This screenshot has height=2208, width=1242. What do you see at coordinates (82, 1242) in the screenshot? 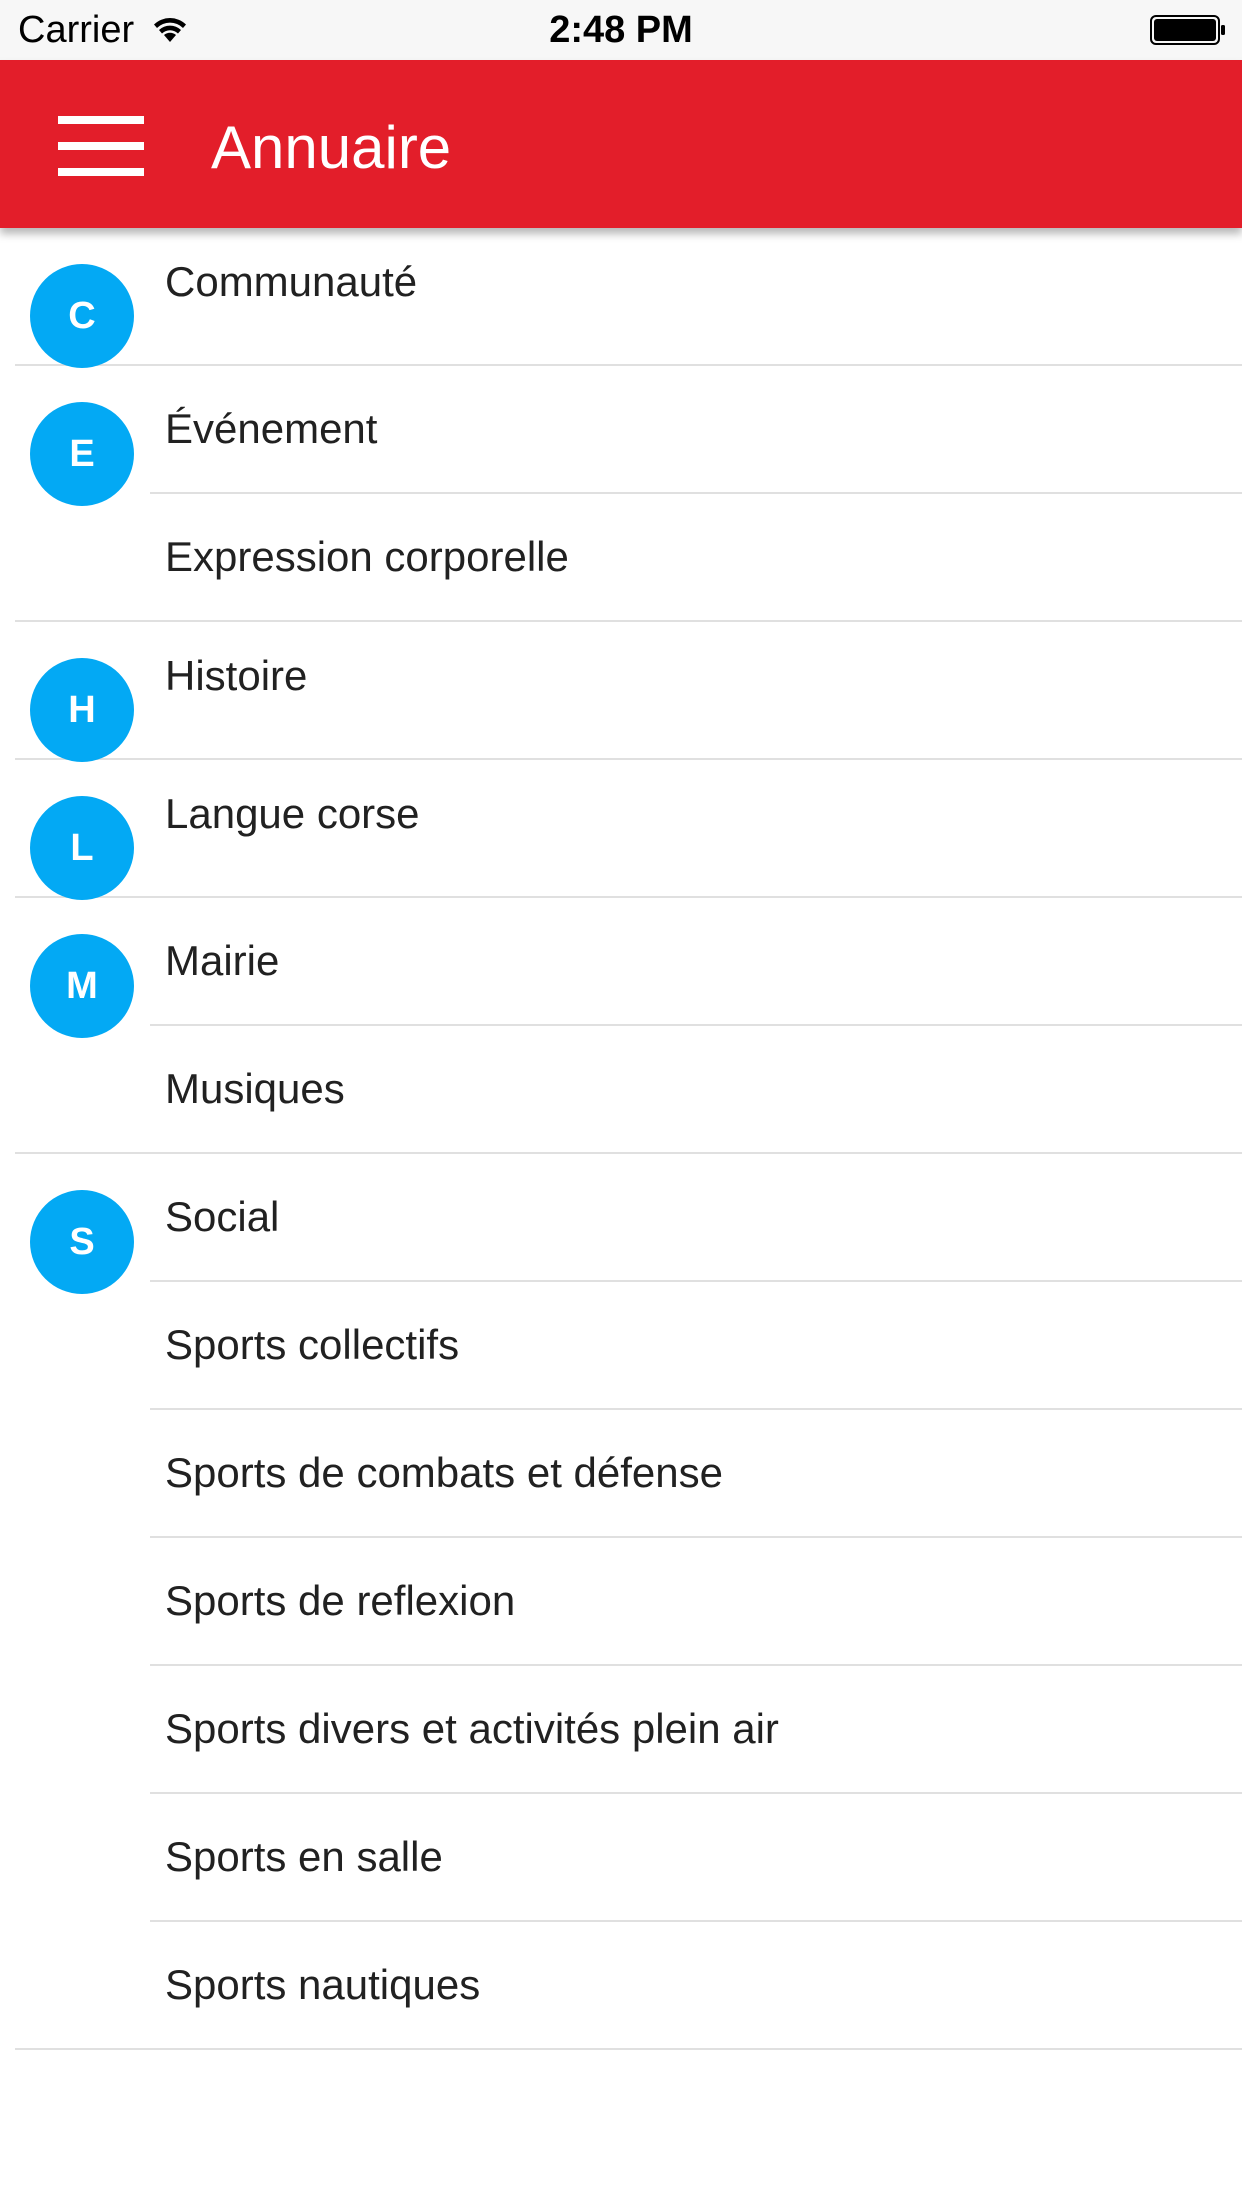
I see `letter-avatar: S` at bounding box center [82, 1242].